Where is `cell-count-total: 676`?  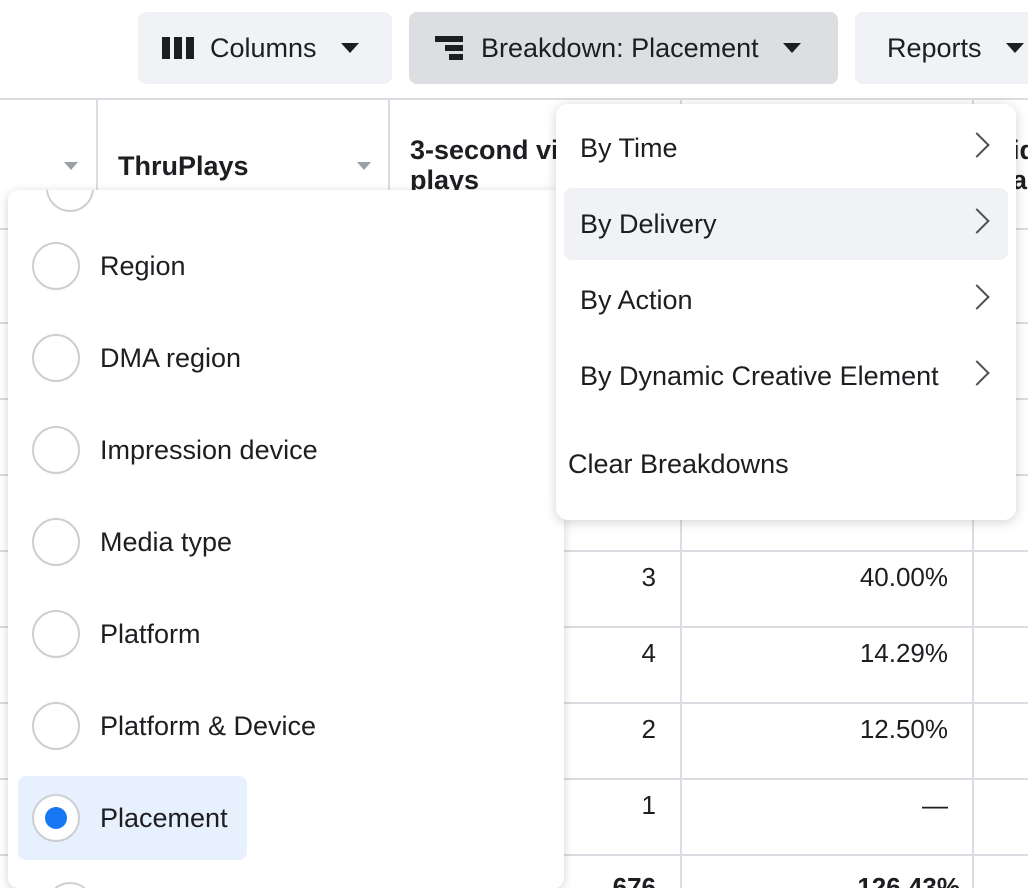 cell-count-total: 676 is located at coordinates (634, 880).